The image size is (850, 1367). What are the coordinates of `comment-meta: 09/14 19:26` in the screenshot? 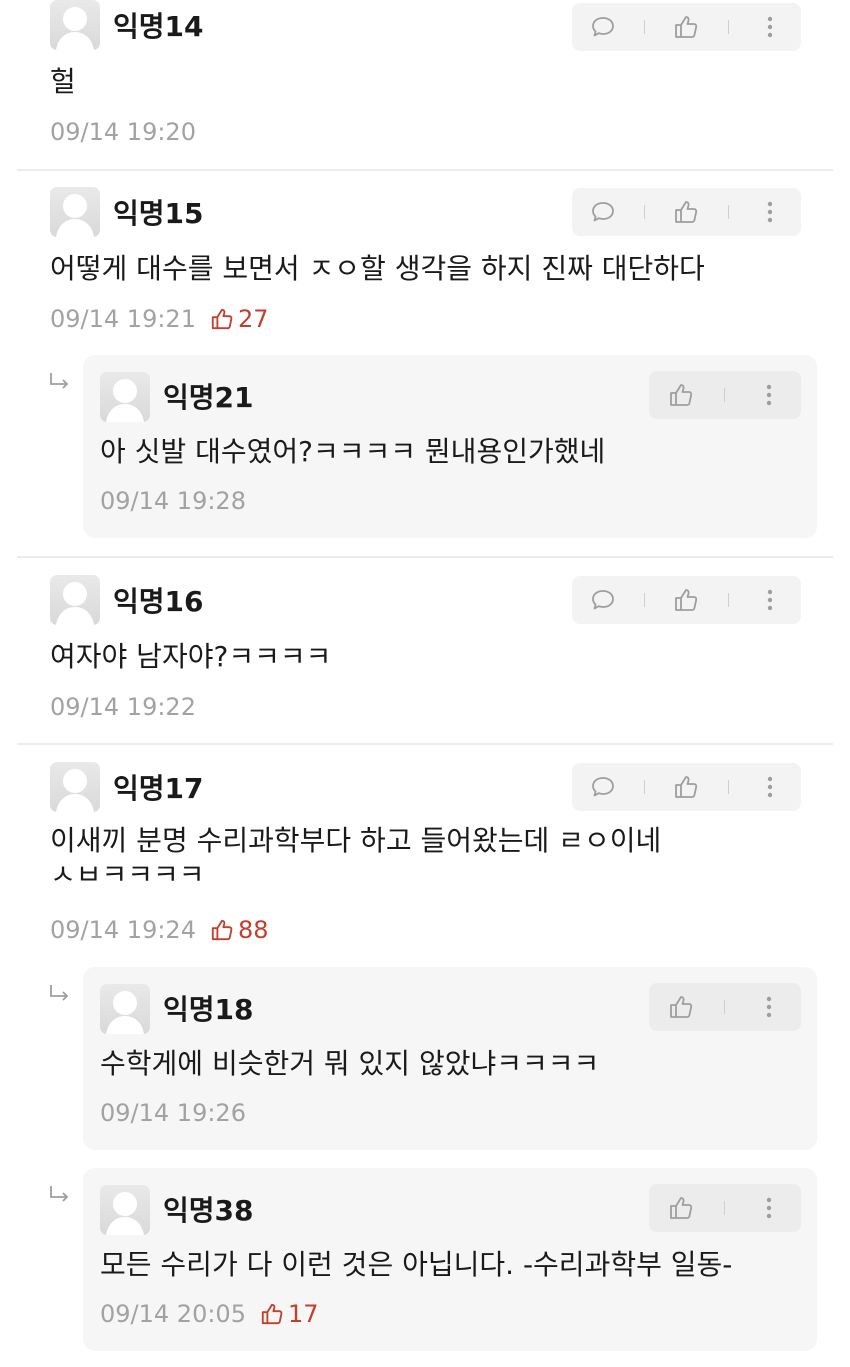 It's located at (173, 1113).